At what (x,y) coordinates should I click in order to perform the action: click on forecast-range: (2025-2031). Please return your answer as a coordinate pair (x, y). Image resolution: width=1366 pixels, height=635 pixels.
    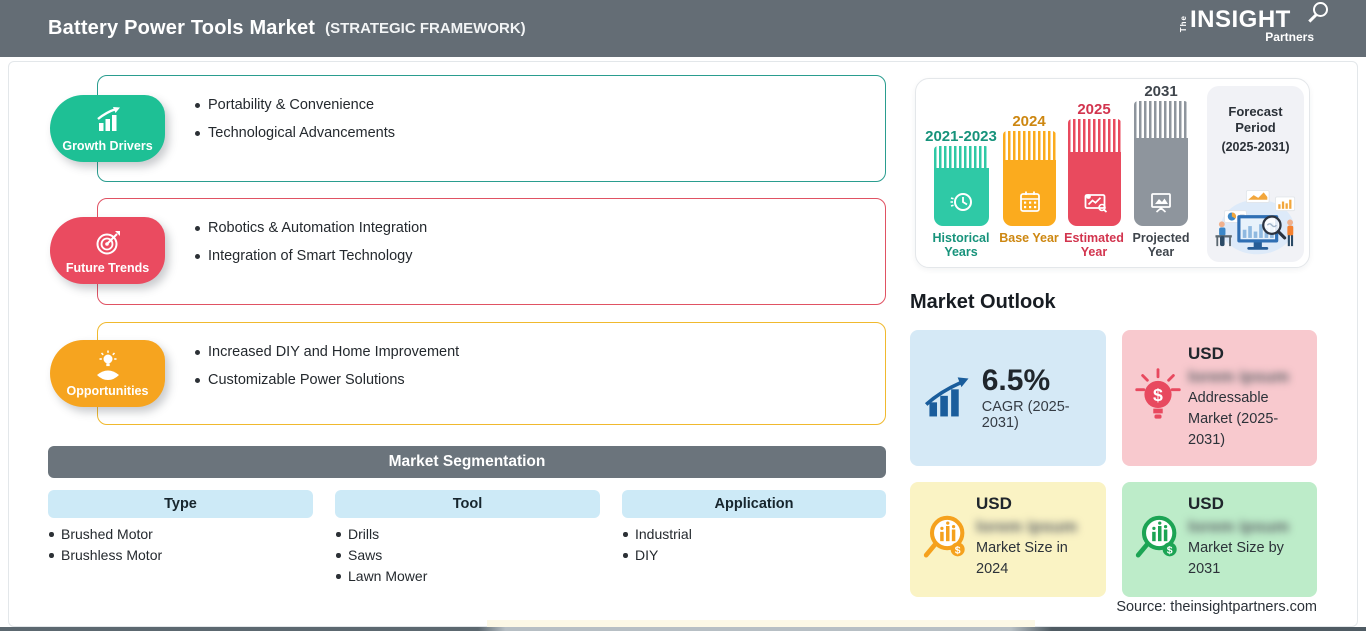
    Looking at the image, I should click on (1255, 147).